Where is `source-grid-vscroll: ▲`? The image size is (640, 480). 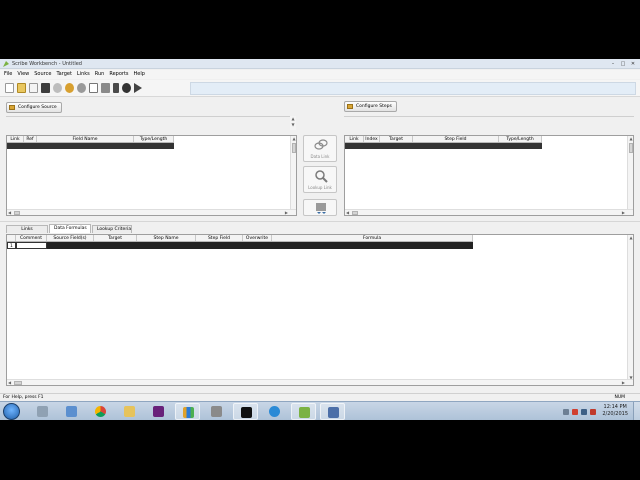
source-grid-vscroll: ▲ is located at coordinates (293, 173).